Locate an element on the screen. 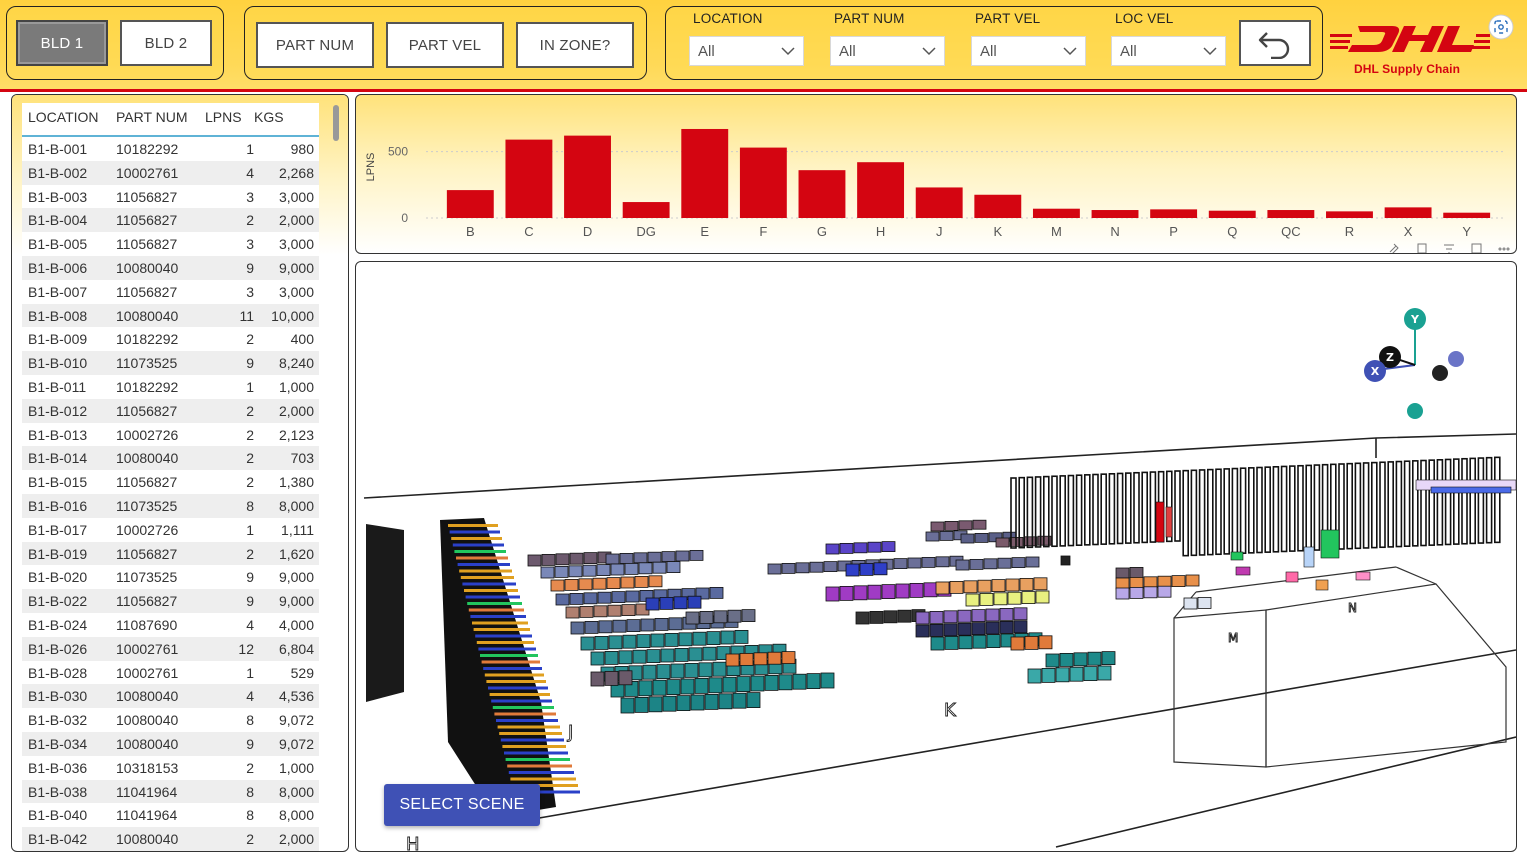  table-row: B1-B-008 10080040 11 10,000 is located at coordinates (170, 315).